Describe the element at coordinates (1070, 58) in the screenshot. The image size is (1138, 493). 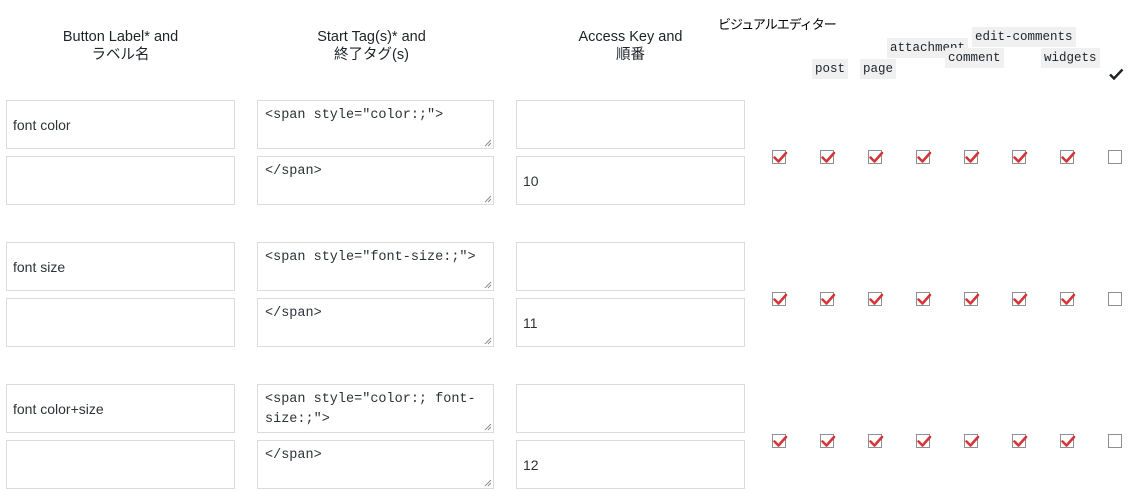
I see `column-tag-widgets: widgets` at that location.